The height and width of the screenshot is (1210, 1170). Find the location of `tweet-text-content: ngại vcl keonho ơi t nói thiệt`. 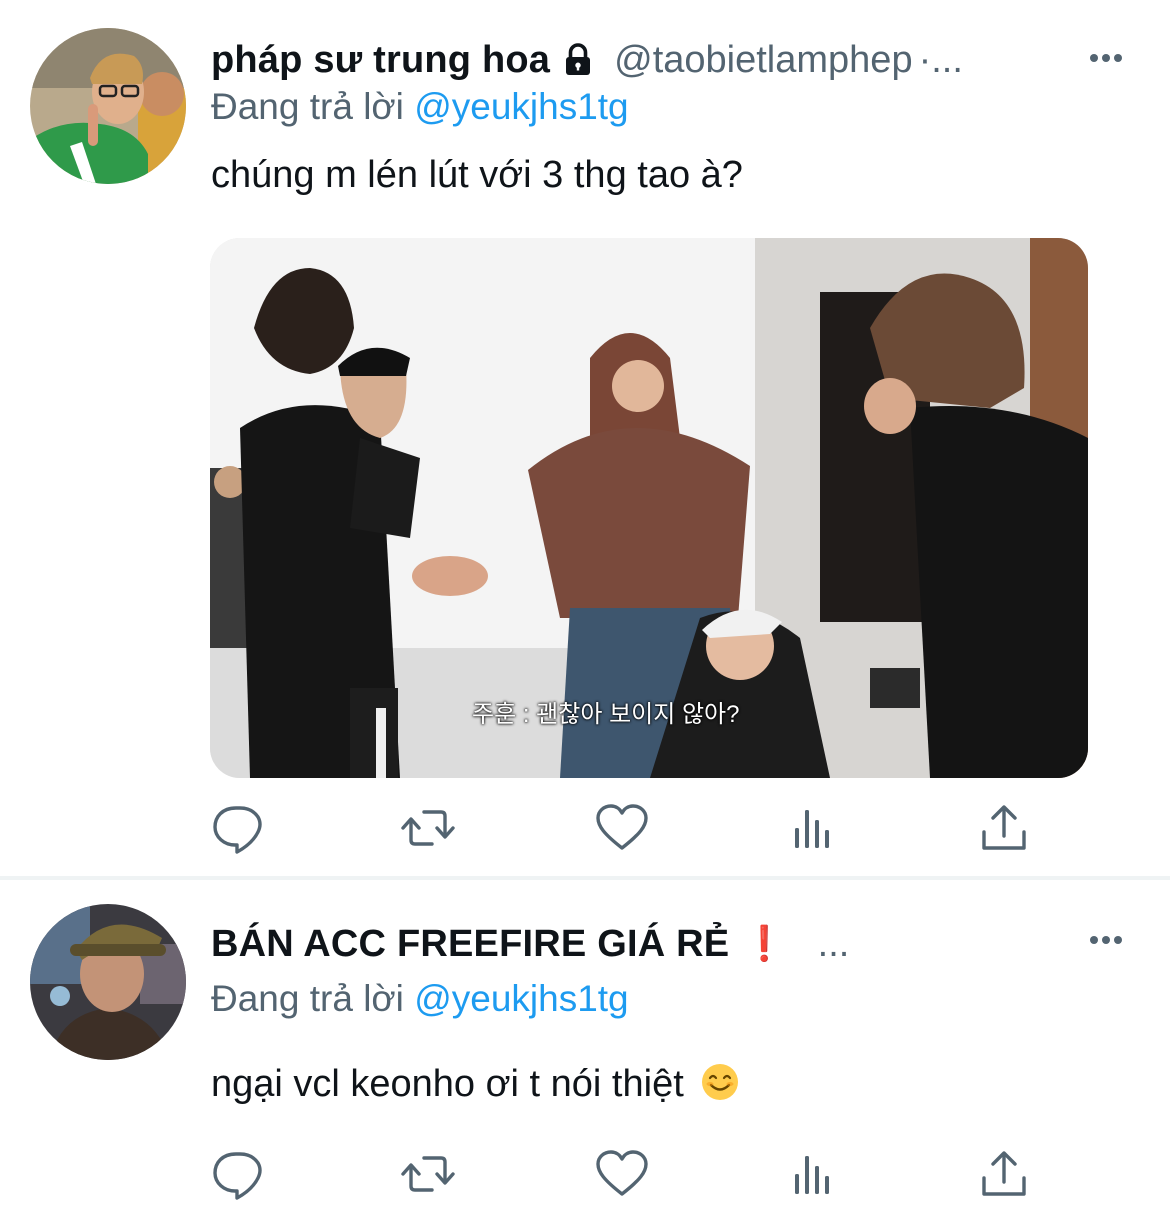

tweet-text-content: ngại vcl keonho ơi t nói thiệt is located at coordinates (447, 1084).